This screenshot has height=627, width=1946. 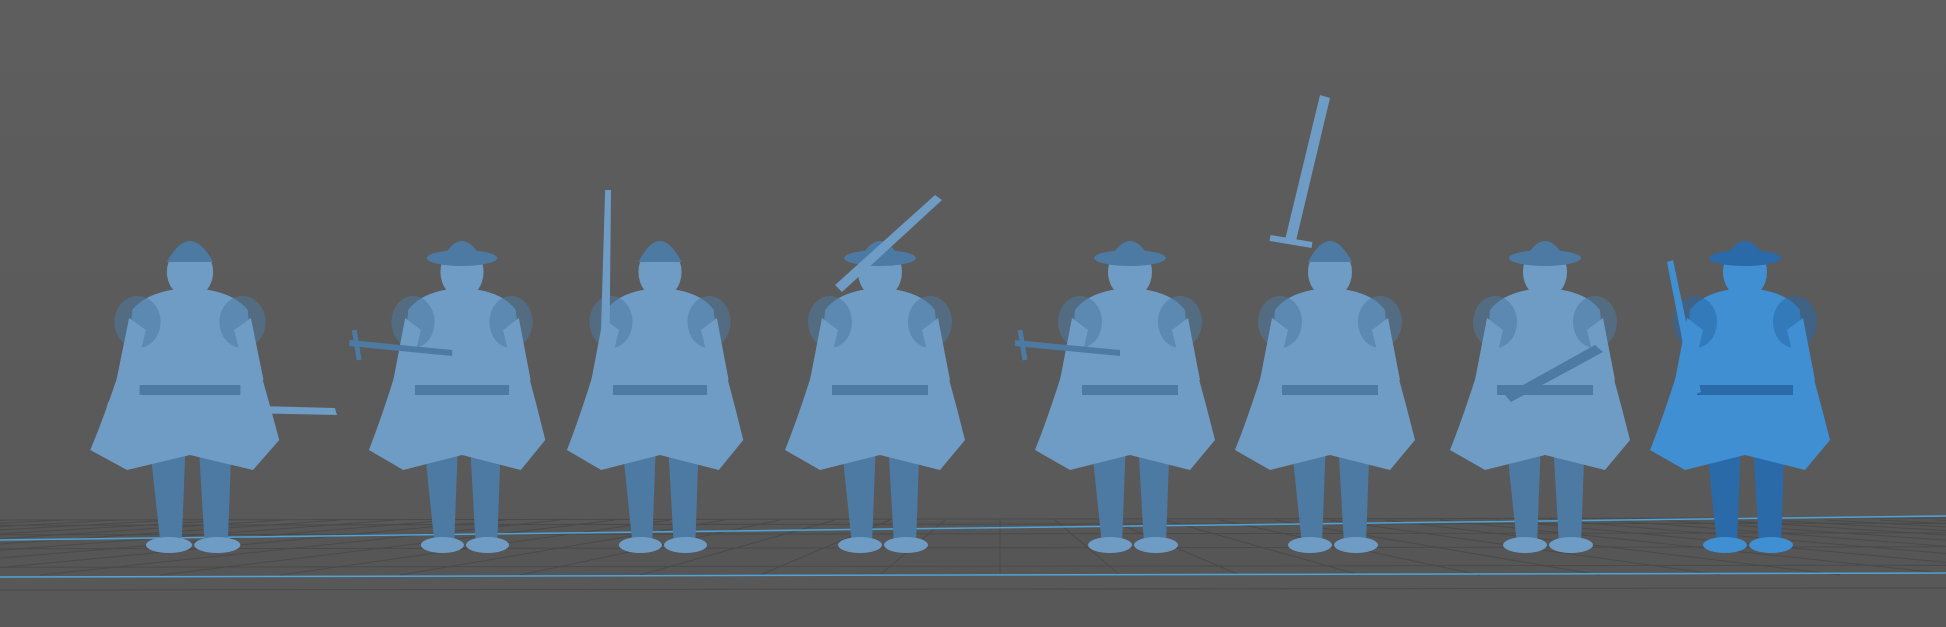 I want to click on build-plate-grid, so click(x=973, y=553).